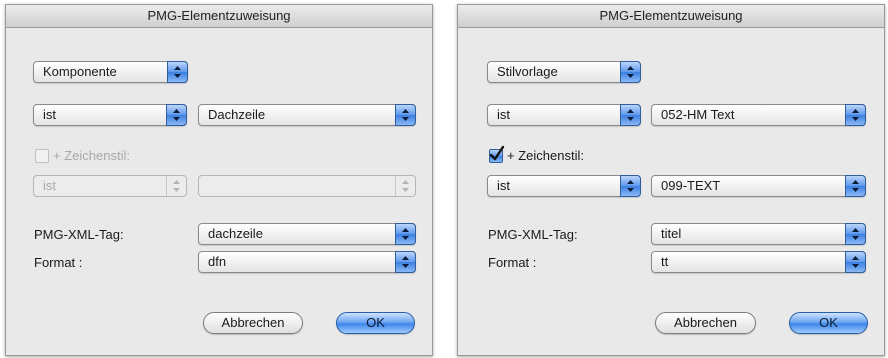 The height and width of the screenshot is (358, 888). I want to click on condition-value: 052-HM Text, so click(698, 114).